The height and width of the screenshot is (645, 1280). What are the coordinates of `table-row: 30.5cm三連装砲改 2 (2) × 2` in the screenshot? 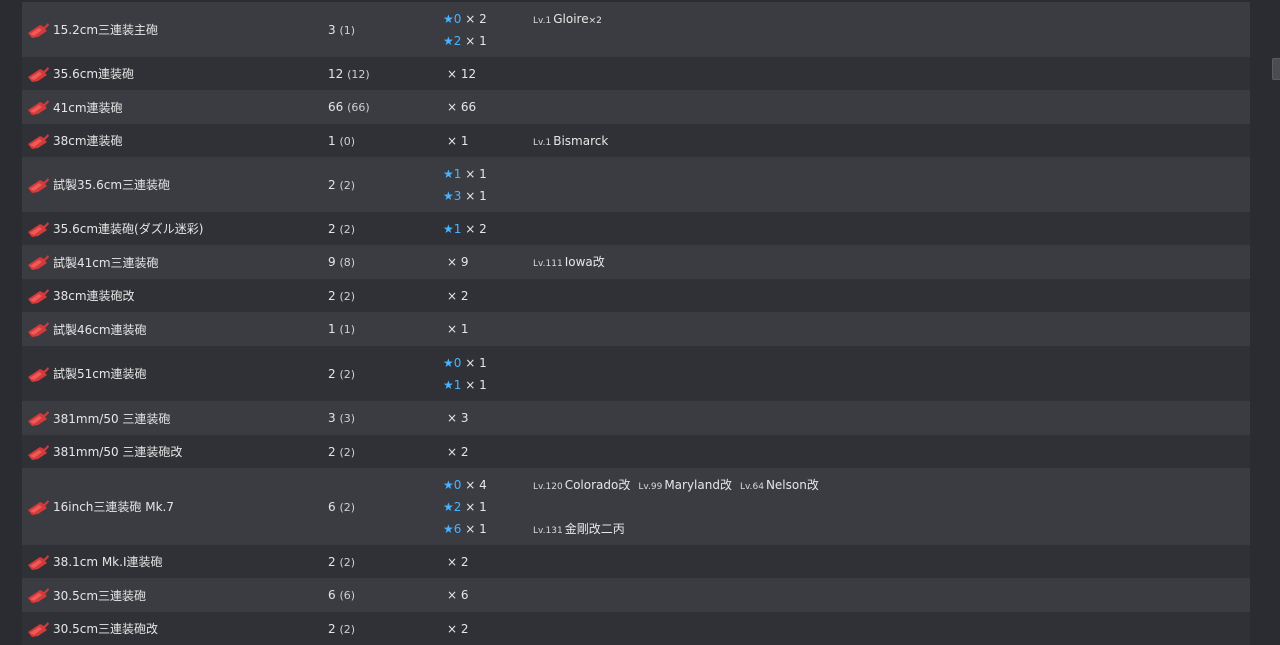 It's located at (636, 628).